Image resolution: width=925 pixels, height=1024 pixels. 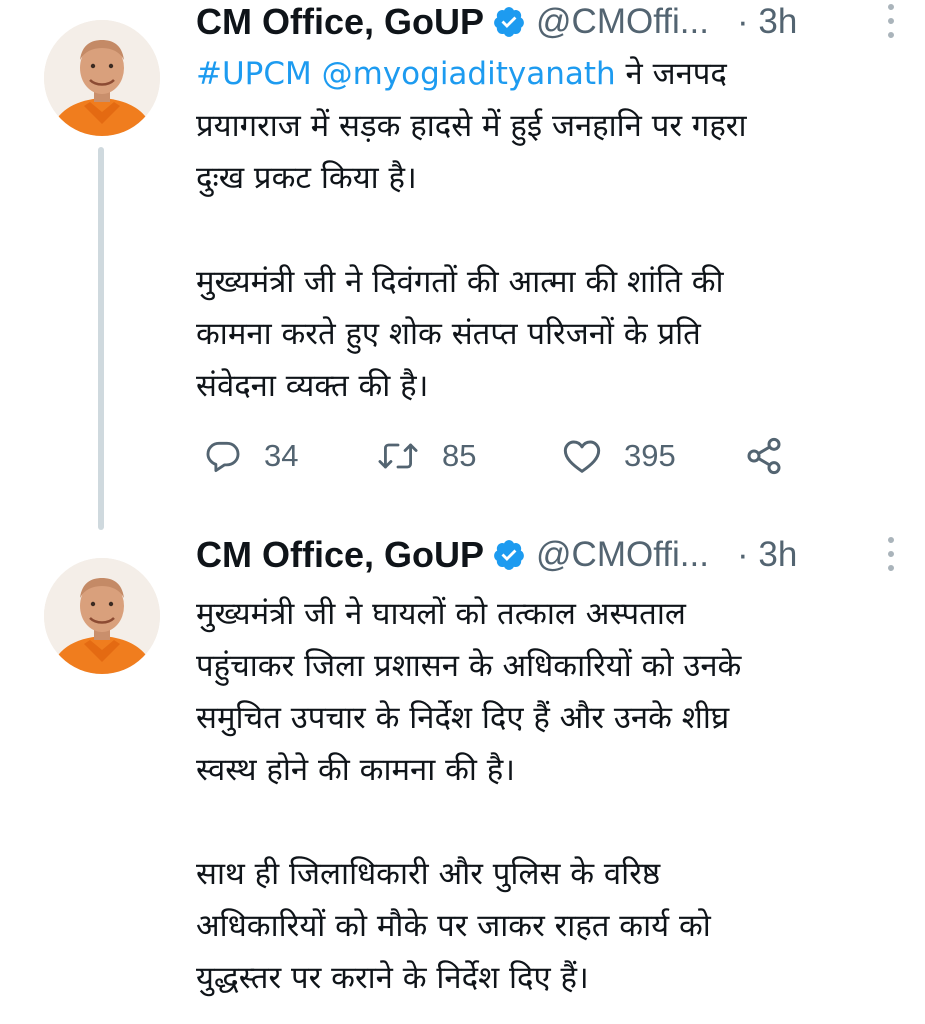 What do you see at coordinates (426, 456) in the screenshot?
I see `retweet-button: 85` at bounding box center [426, 456].